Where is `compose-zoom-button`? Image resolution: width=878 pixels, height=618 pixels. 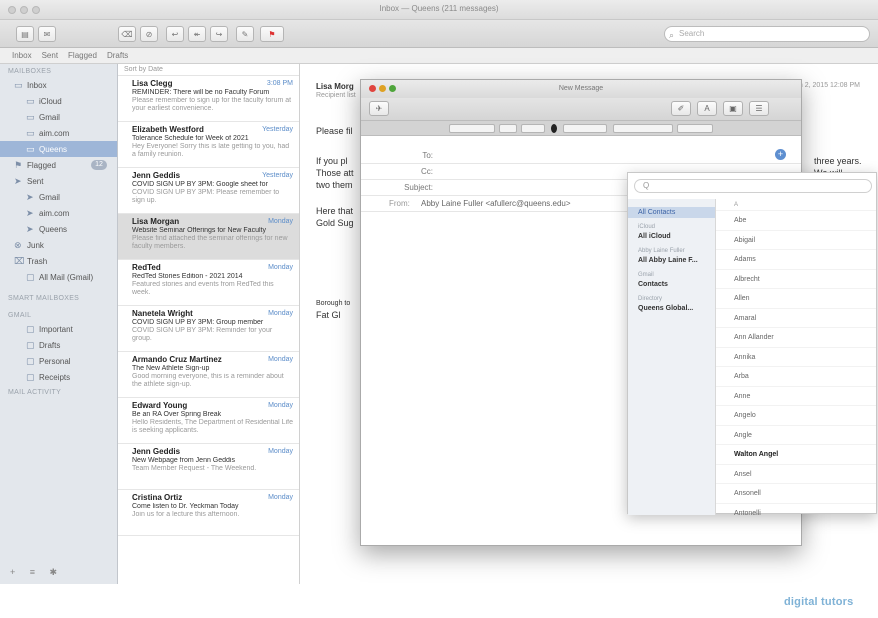 compose-zoom-button is located at coordinates (392, 88).